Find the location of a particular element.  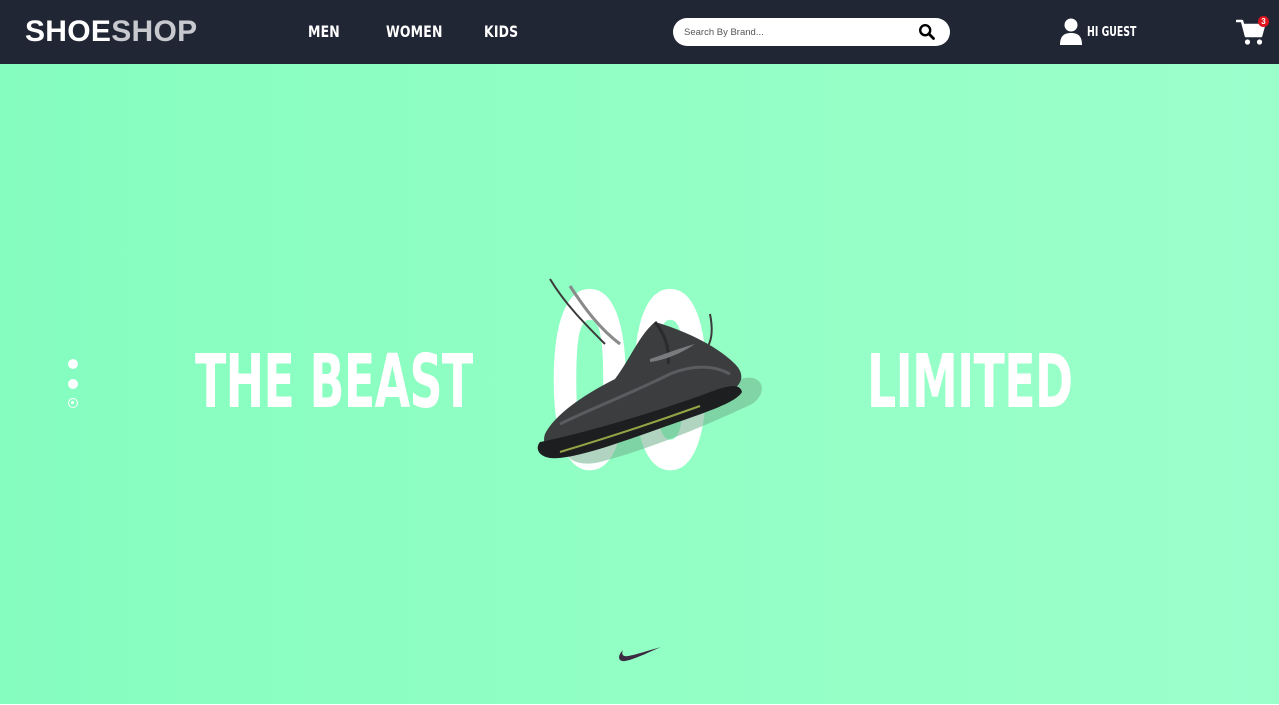

search-bar is located at coordinates (811, 32).